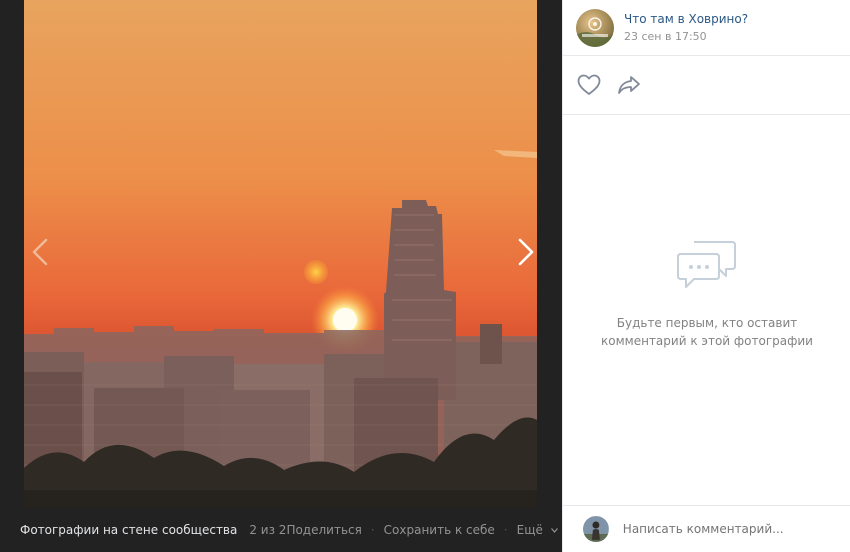 Image resolution: width=850 pixels, height=552 pixels. Describe the element at coordinates (629, 85) in the screenshot. I see `share-arrow-icon` at that location.